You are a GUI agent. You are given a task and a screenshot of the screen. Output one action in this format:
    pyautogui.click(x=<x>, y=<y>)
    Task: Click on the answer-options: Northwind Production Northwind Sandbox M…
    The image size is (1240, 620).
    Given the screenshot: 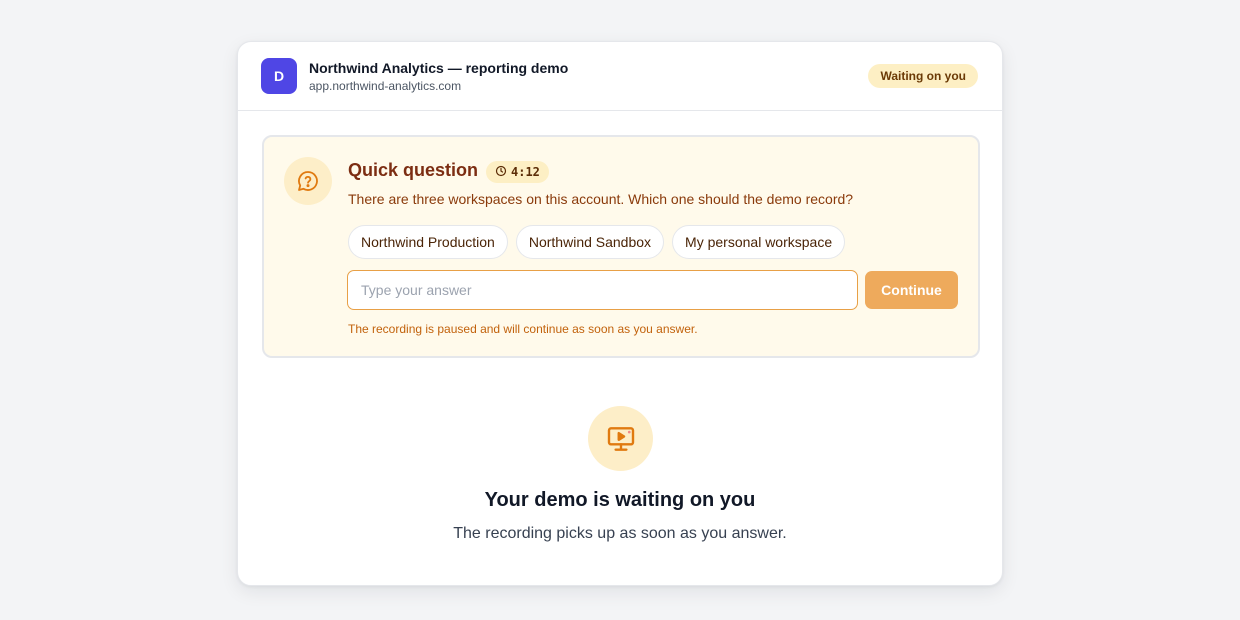 What is the action you would take?
    pyautogui.click(x=597, y=242)
    